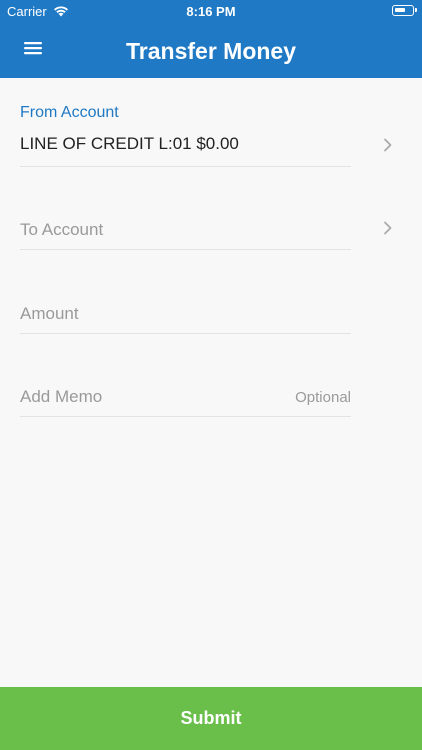  I want to click on from-account-chevron-icon, so click(388, 145).